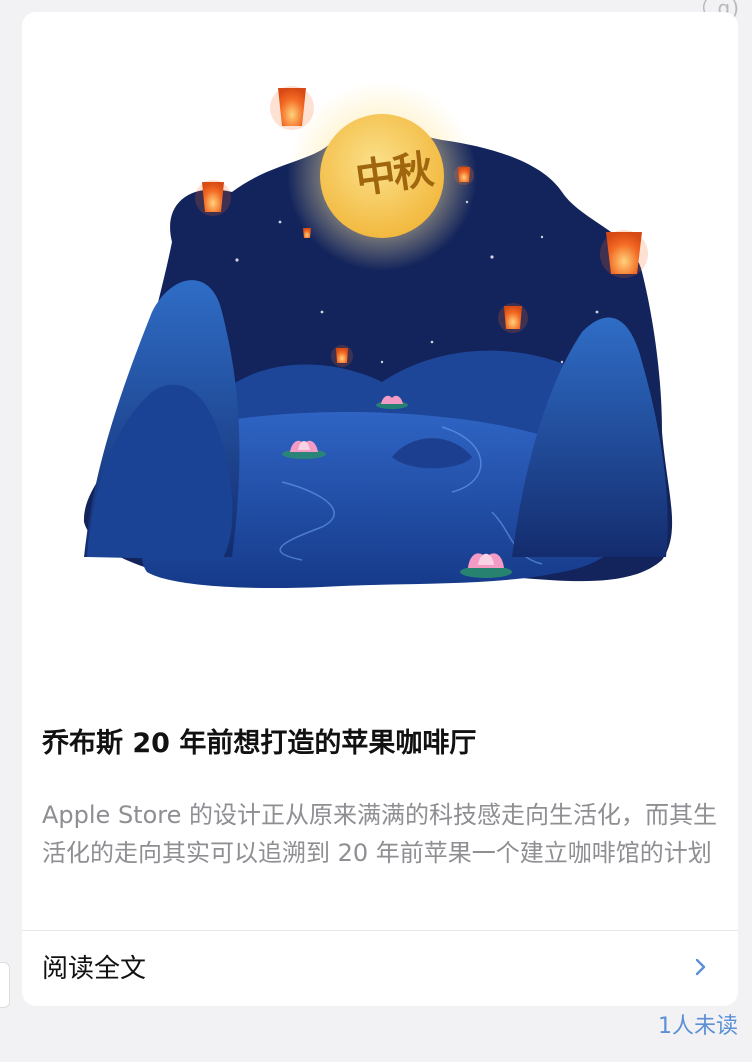  Describe the element at coordinates (380, 744) in the screenshot. I see `article-title: 乔布斯 20 年前想打造的苹果咖啡厅` at that location.